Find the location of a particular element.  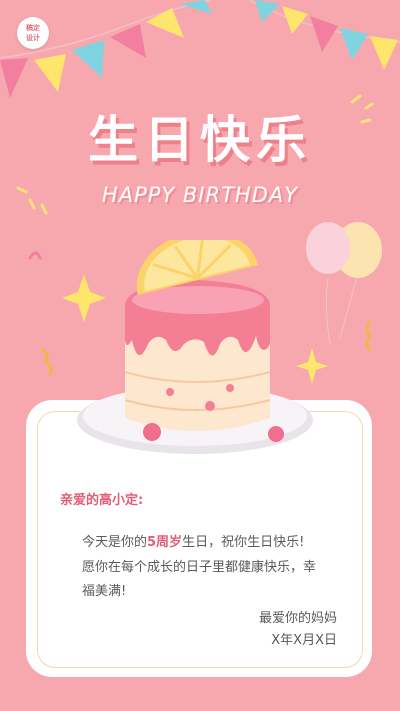

letter-line-2: 愿你在每个成长的日子里都健康快乐，幸 is located at coordinates (199, 567).